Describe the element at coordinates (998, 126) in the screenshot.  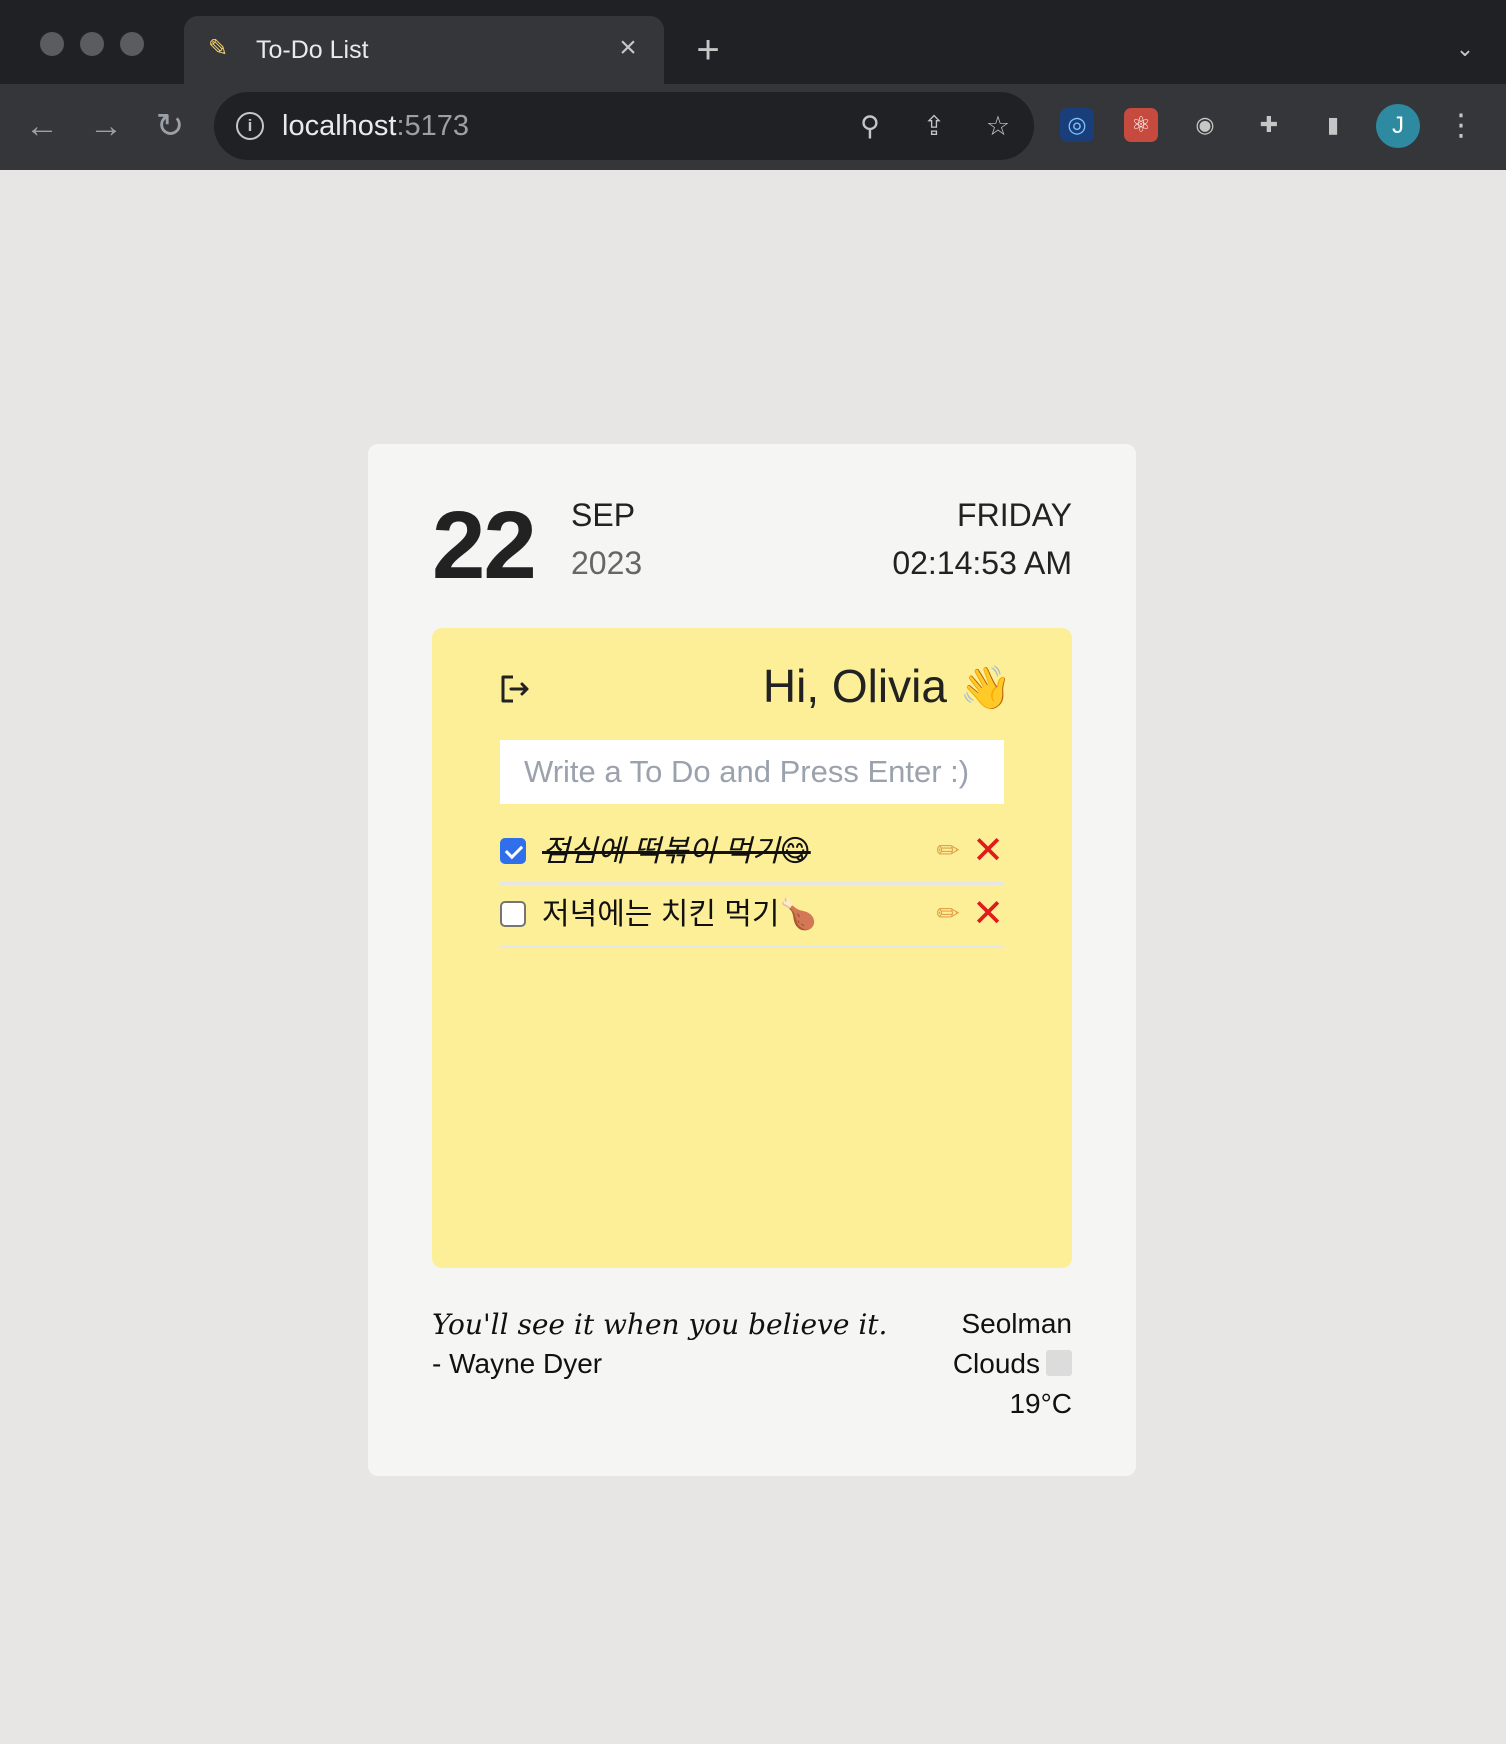
I see `bookmark-star-icon: ☆` at that location.